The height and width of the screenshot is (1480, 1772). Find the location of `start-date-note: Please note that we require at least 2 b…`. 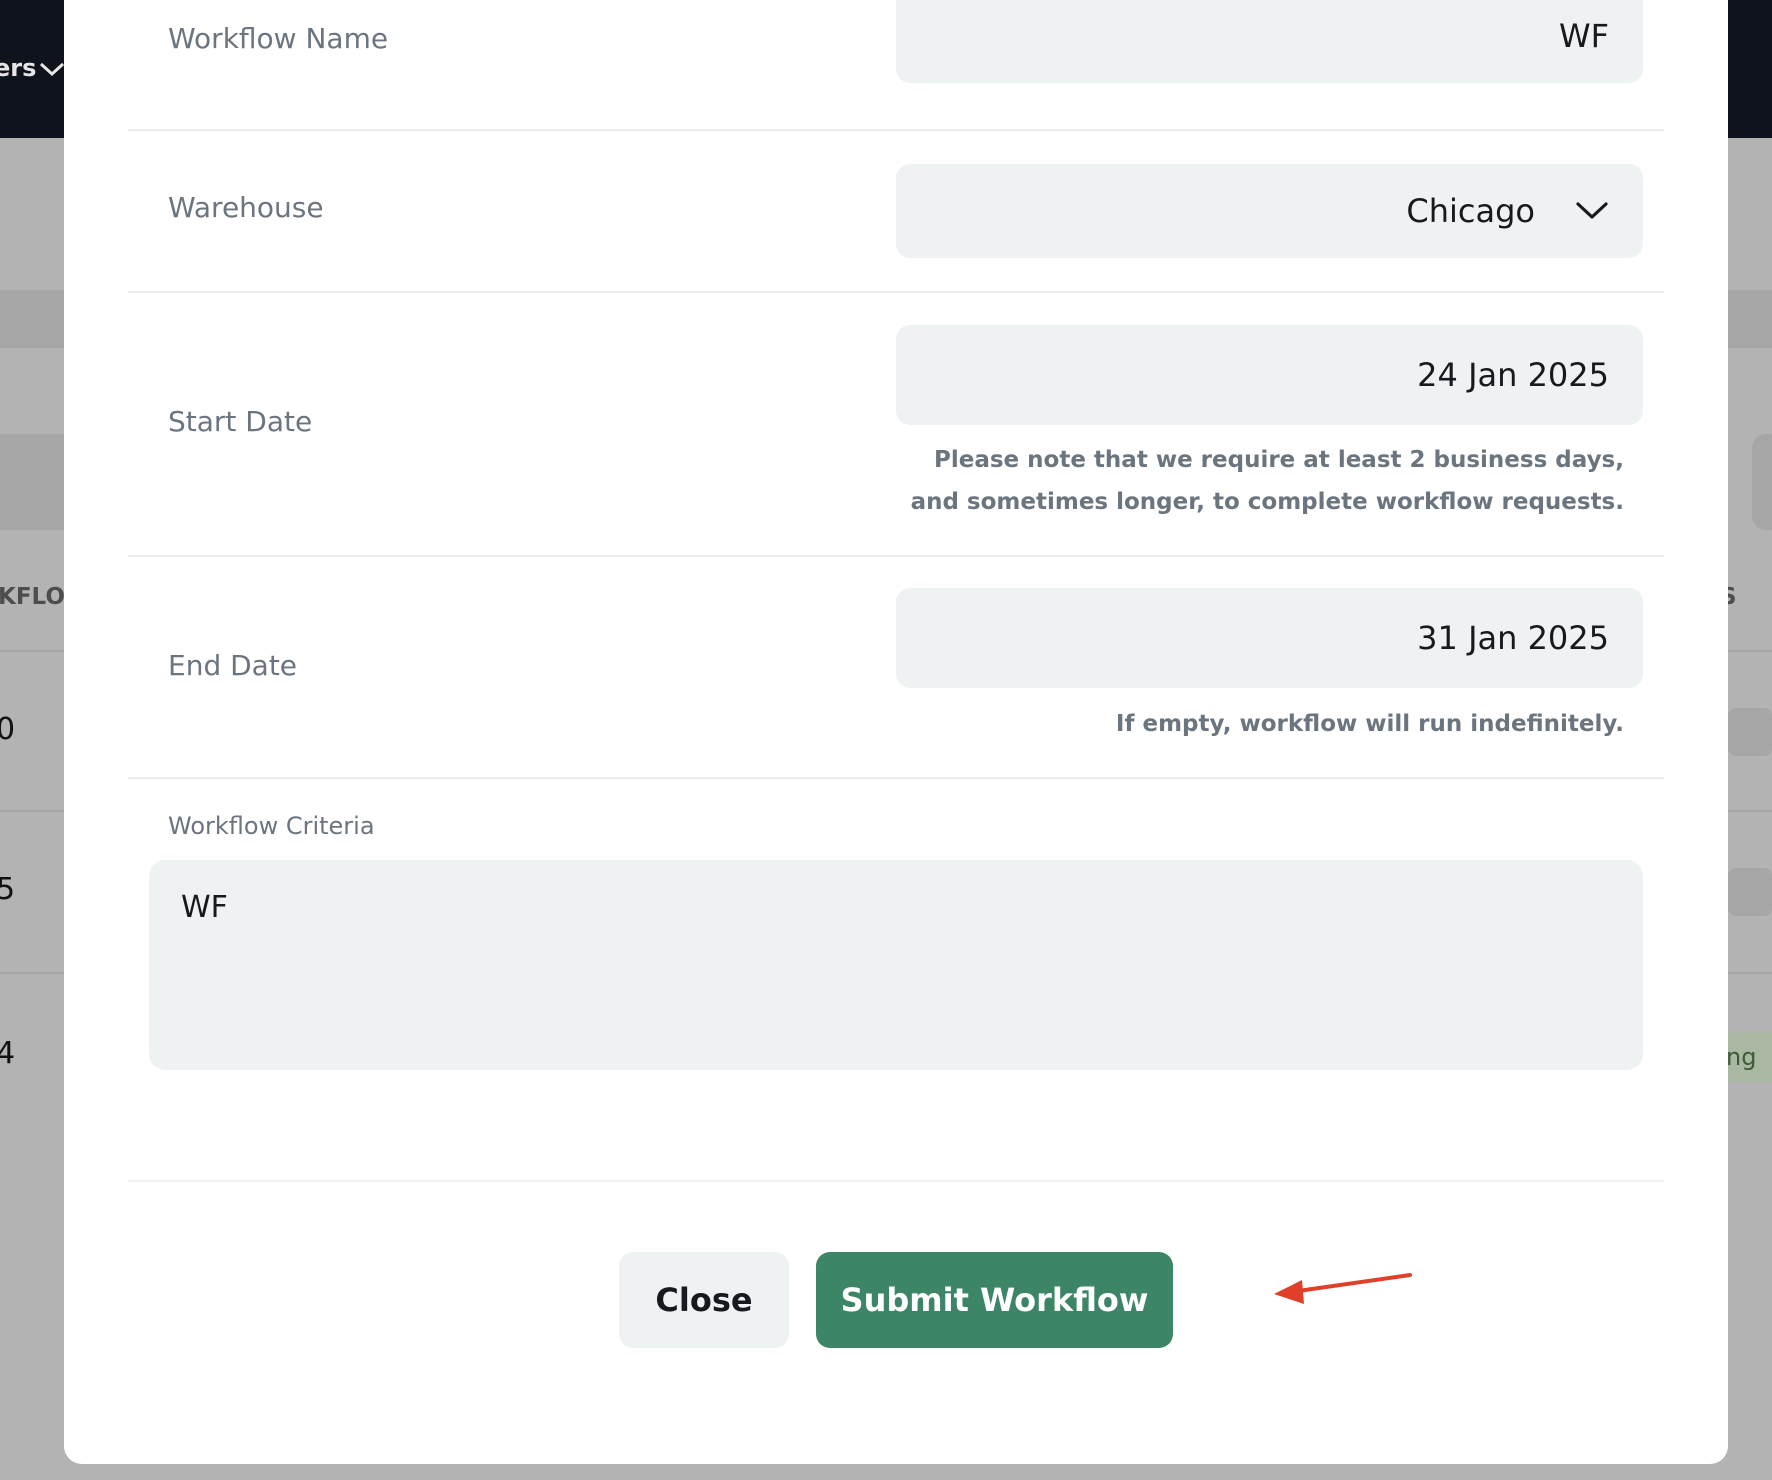

start-date-note: Please note that we require at least 2 b… is located at coordinates (1267, 481).